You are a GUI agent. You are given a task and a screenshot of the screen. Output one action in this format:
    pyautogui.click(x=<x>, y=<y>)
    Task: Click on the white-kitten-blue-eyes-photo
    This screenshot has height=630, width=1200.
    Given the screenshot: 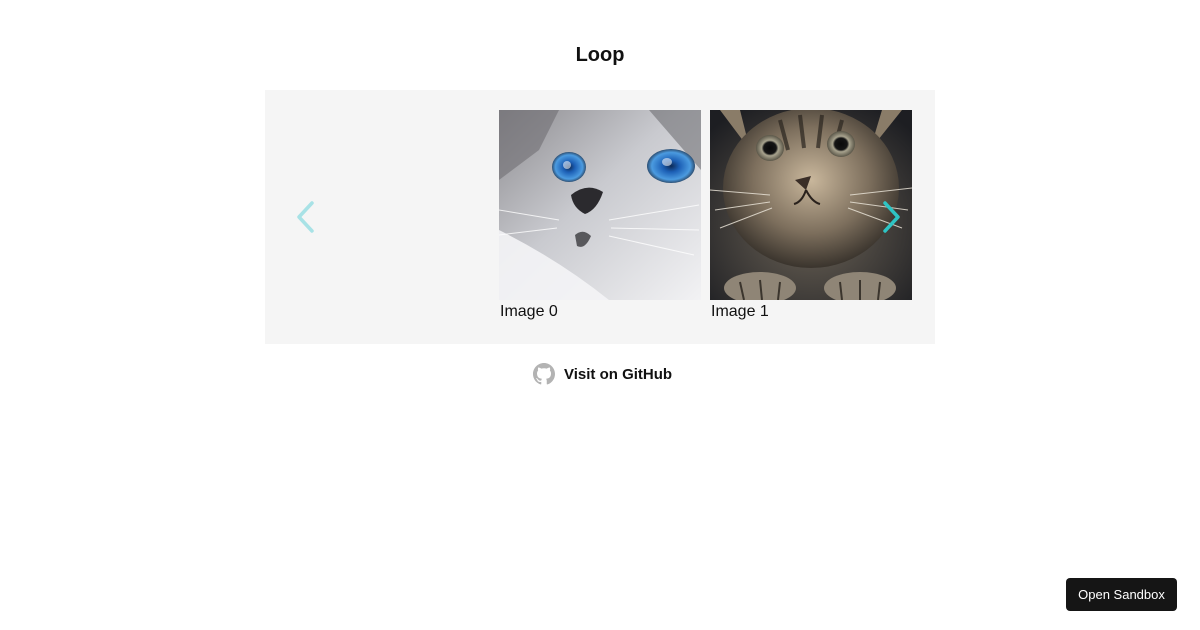 What is the action you would take?
    pyautogui.click(x=600, y=205)
    